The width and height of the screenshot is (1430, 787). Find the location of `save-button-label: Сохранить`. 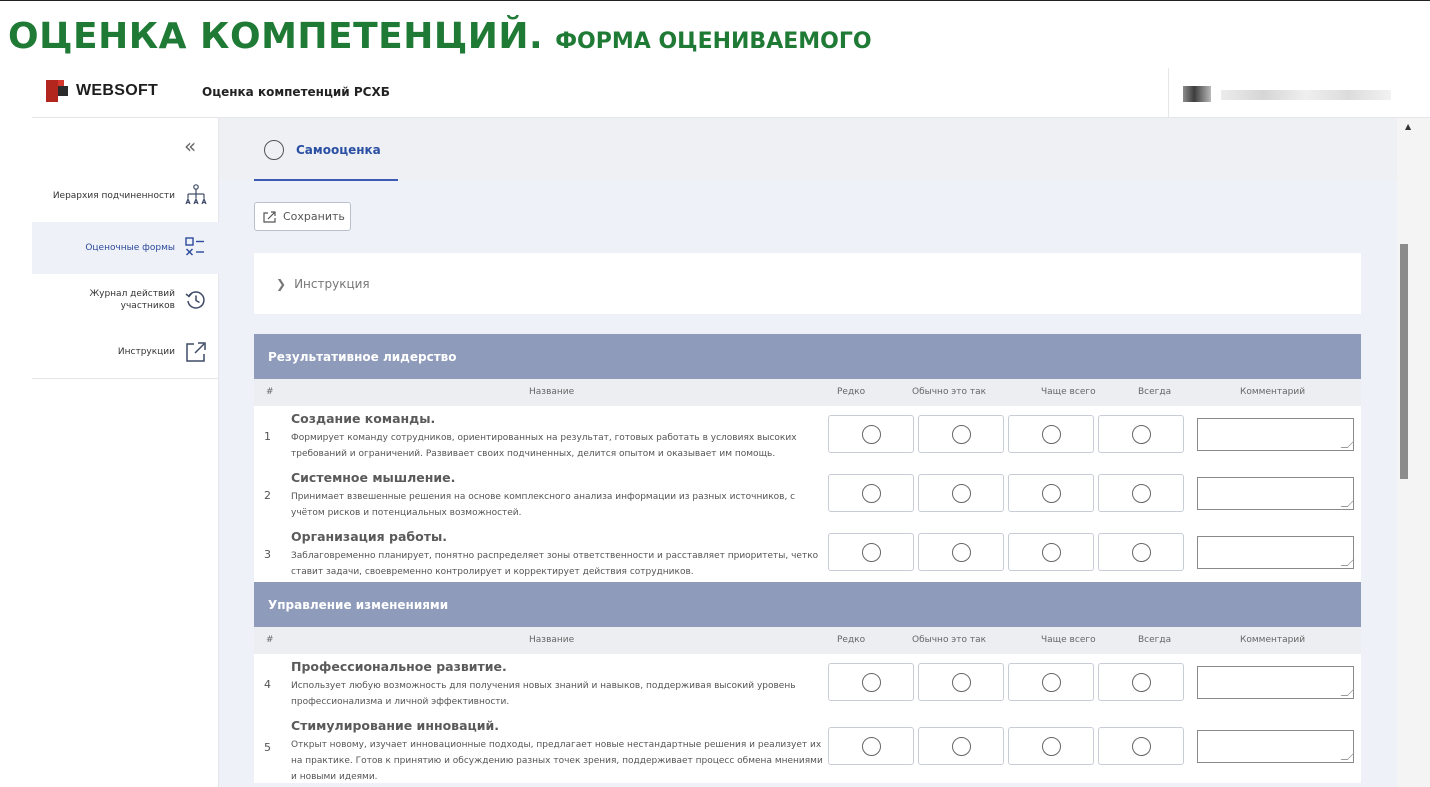

save-button-label: Сохранить is located at coordinates (314, 216).